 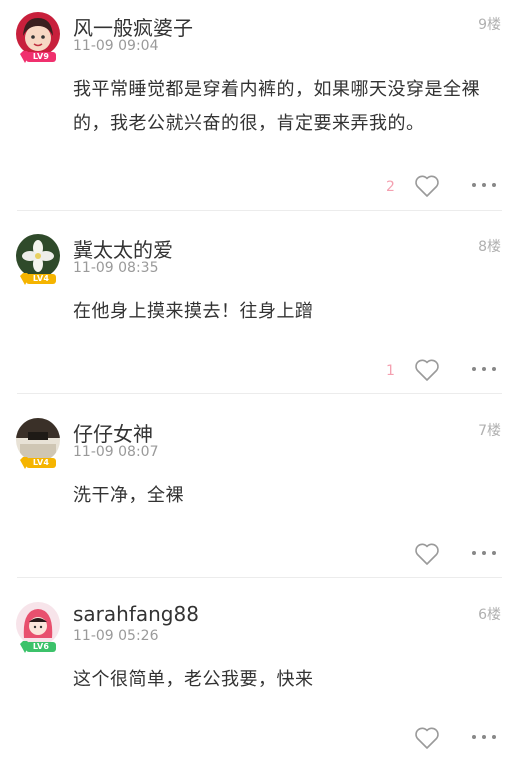 I want to click on floor-number: 9楼, so click(x=489, y=25).